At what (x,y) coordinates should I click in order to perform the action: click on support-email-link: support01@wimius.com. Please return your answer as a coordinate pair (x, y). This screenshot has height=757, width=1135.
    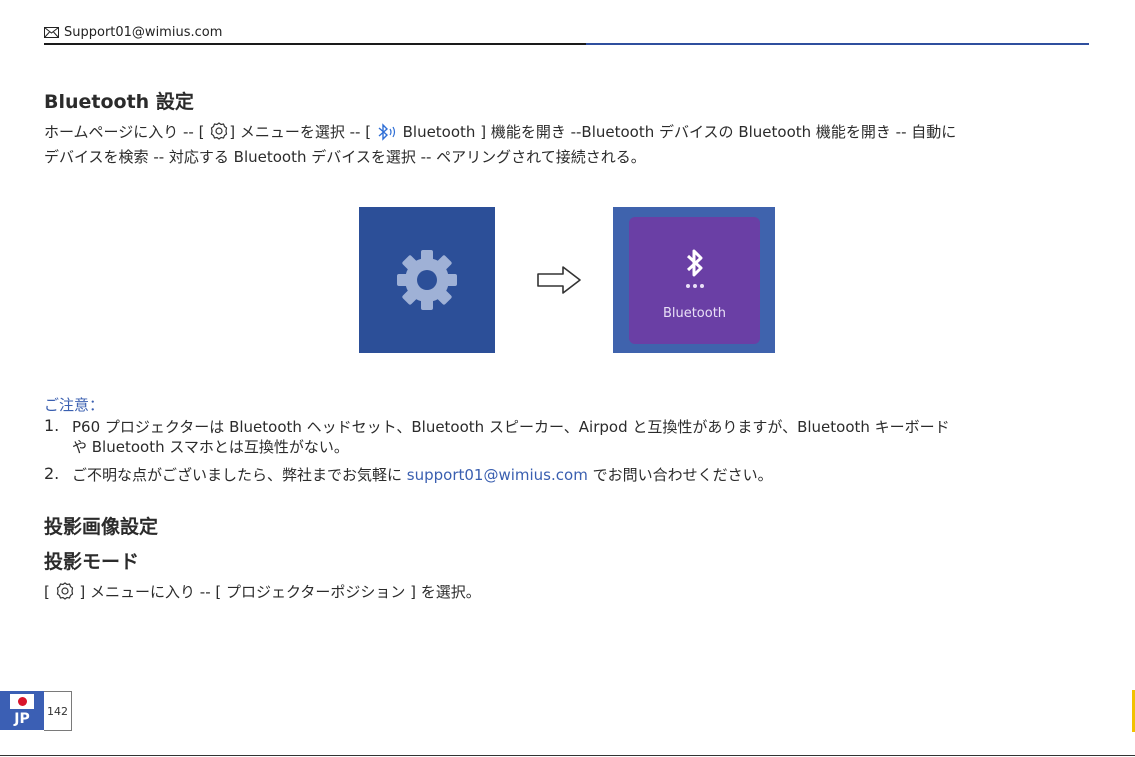
    Looking at the image, I should click on (497, 475).